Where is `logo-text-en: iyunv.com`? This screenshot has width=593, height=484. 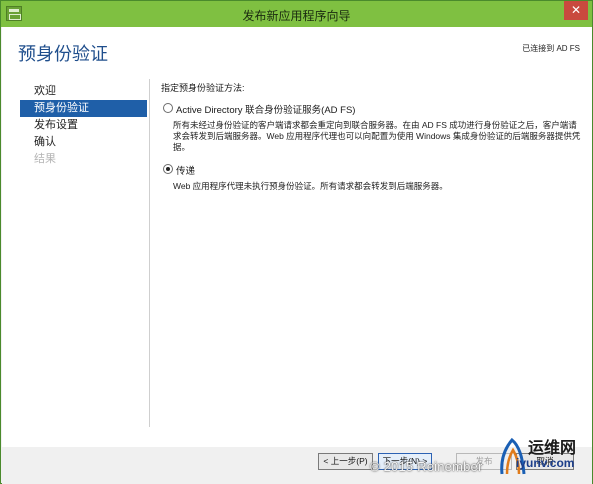 logo-text-en: iyunv.com is located at coordinates (545, 463).